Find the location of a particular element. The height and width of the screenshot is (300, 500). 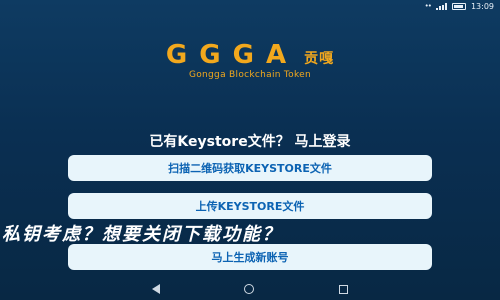

upload-keystore-button: 上传KEYSTORE文件 is located at coordinates (250, 206).